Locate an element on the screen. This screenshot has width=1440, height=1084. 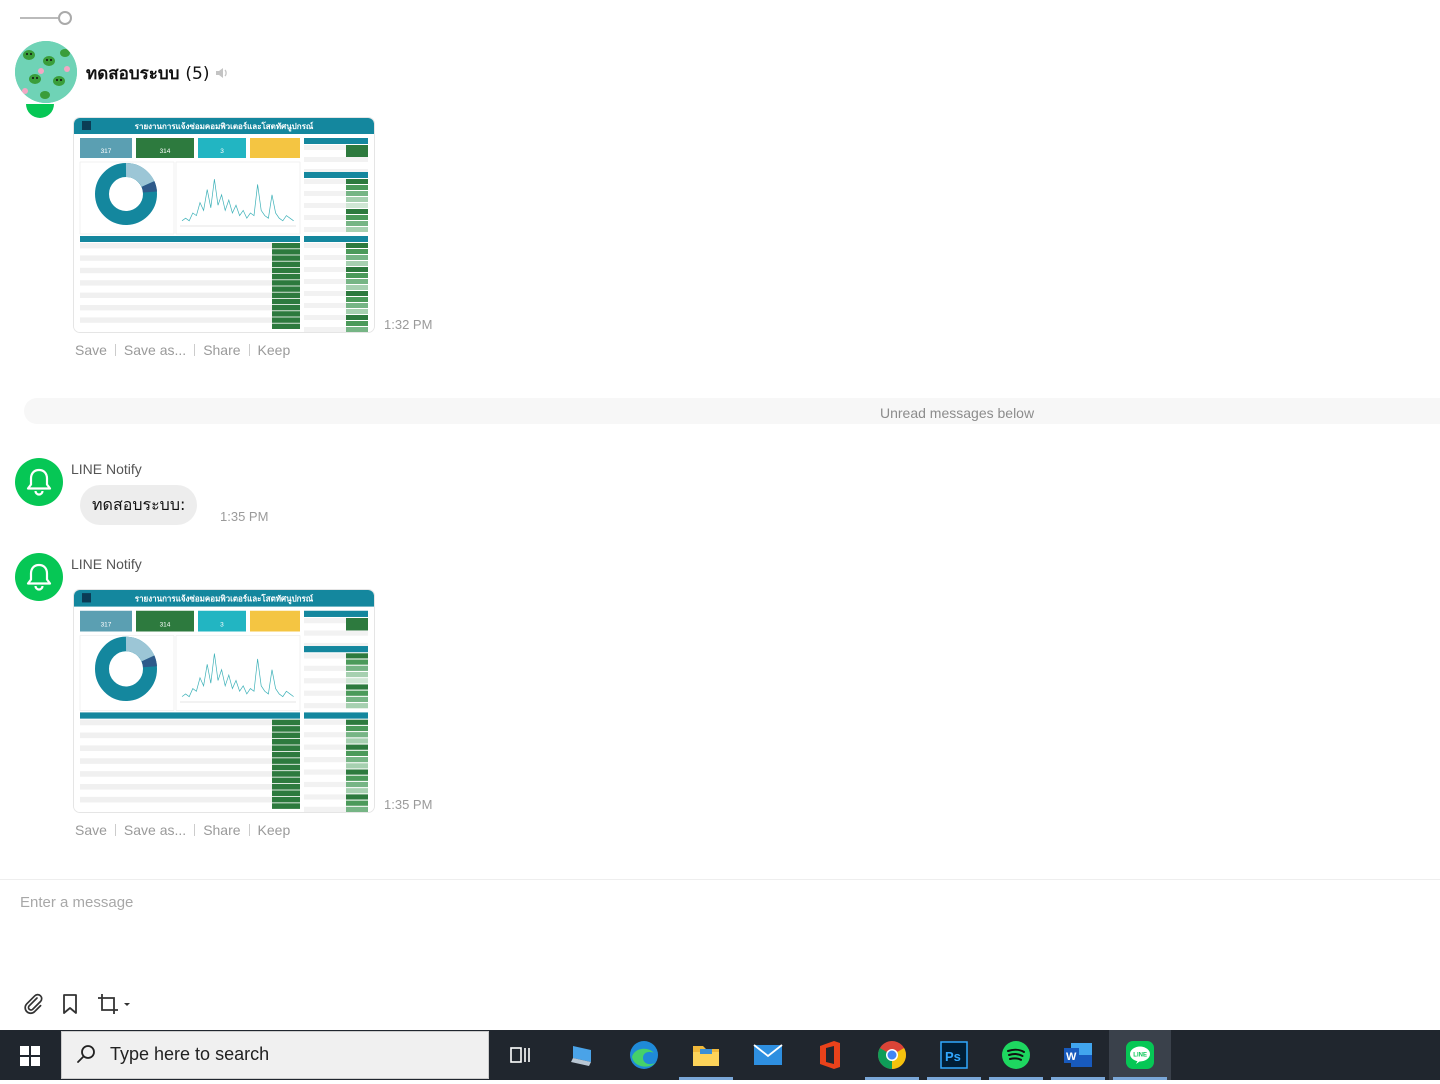
member-count: (5) is located at coordinates (197, 74).